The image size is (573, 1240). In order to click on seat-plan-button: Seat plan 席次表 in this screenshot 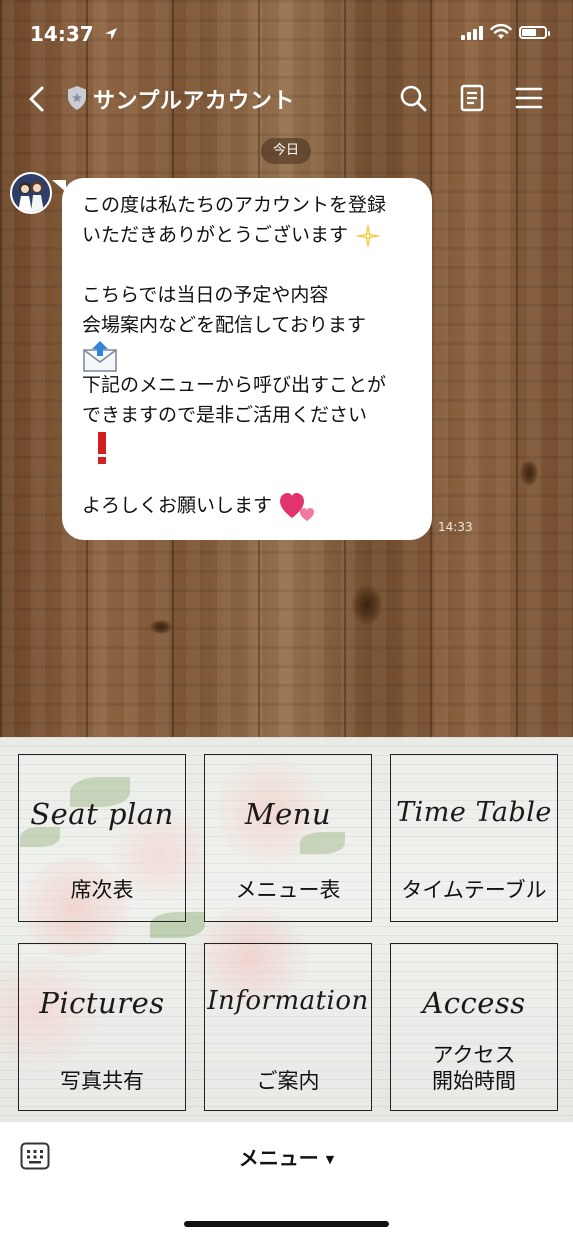, I will do `click(102, 838)`.